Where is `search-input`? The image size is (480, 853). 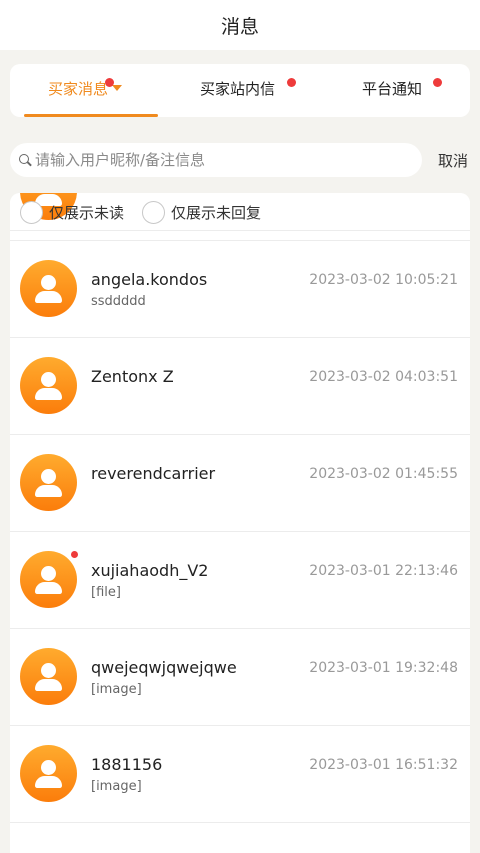
search-input is located at coordinates (215, 160).